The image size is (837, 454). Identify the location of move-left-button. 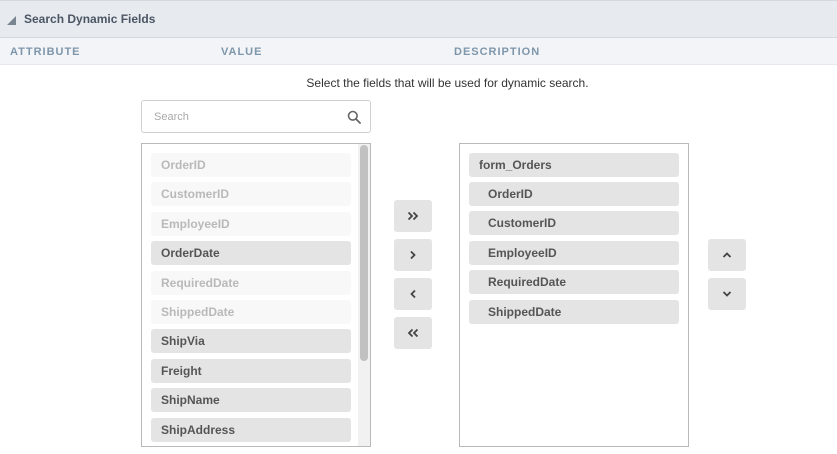
(413, 294).